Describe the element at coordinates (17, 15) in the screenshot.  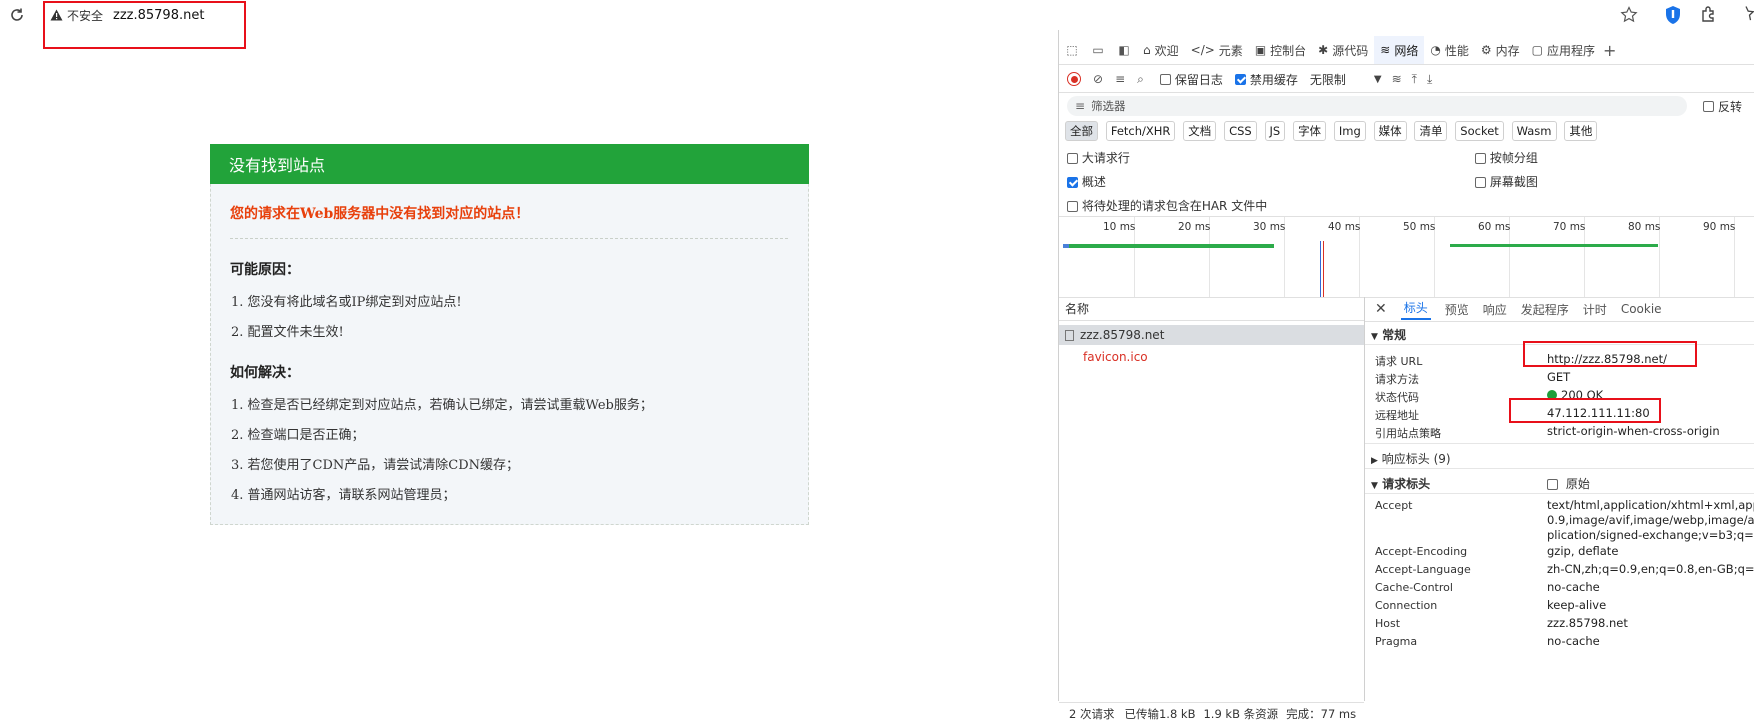
I see `reload-icon` at that location.